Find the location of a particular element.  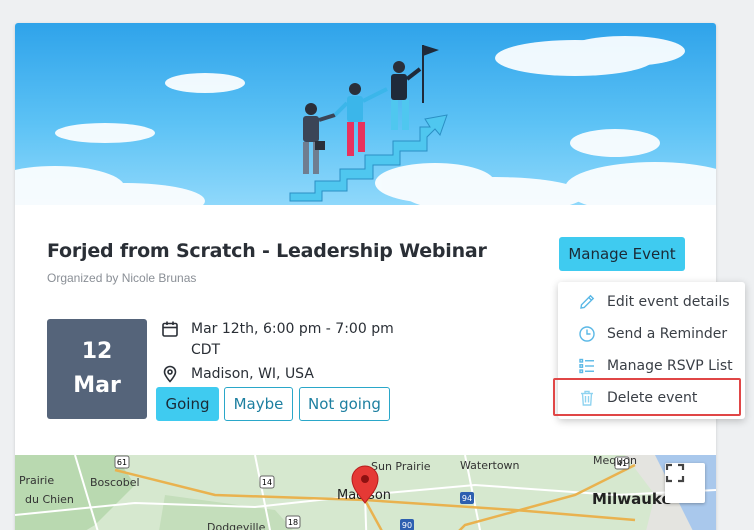

map-shield-61: 61 is located at coordinates (122, 462).